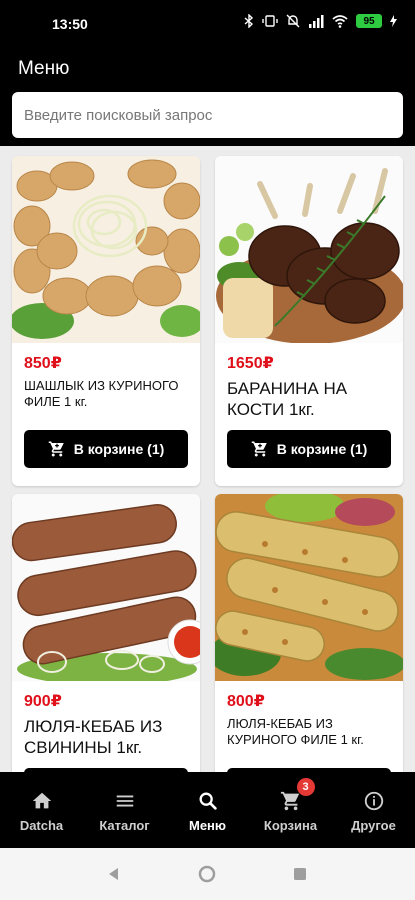 The height and width of the screenshot is (900, 415). Describe the element at coordinates (270, 21) in the screenshot. I see `vibrate-icon` at that location.